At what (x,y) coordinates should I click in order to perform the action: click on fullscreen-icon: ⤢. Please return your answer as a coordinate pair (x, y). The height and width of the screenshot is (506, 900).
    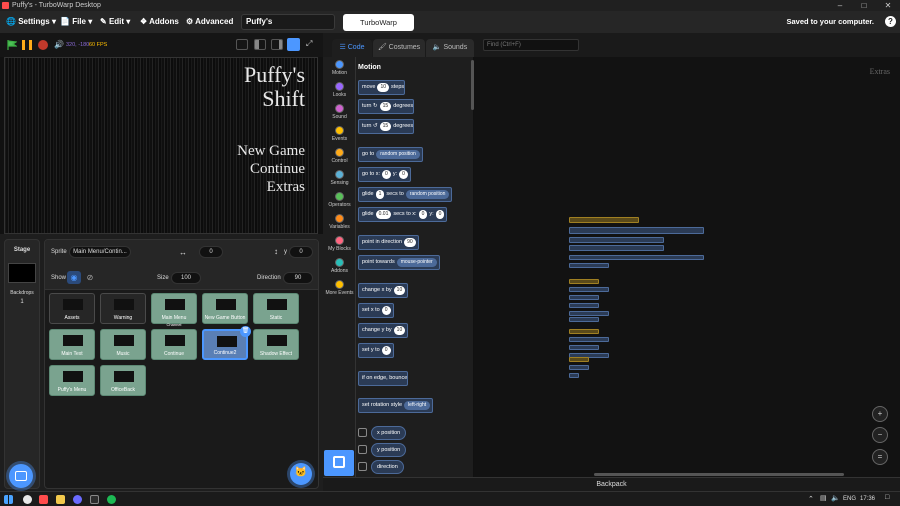
    Looking at the image, I should click on (309, 44).